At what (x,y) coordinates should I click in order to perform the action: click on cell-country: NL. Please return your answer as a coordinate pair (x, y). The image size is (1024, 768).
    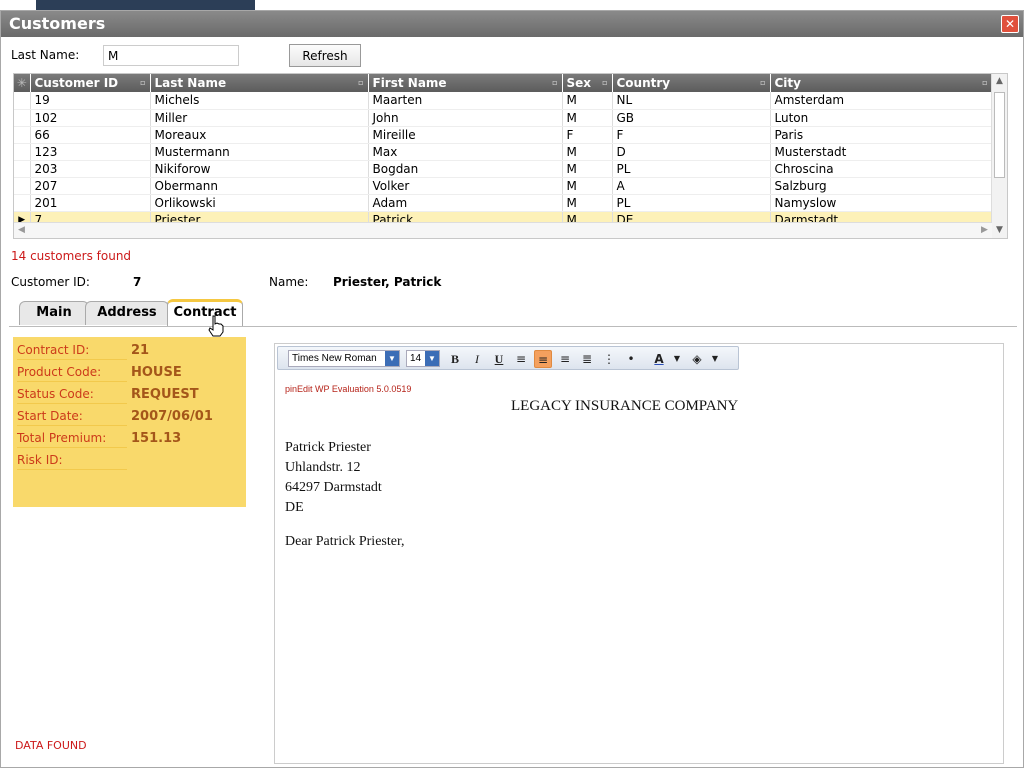
    Looking at the image, I should click on (691, 101).